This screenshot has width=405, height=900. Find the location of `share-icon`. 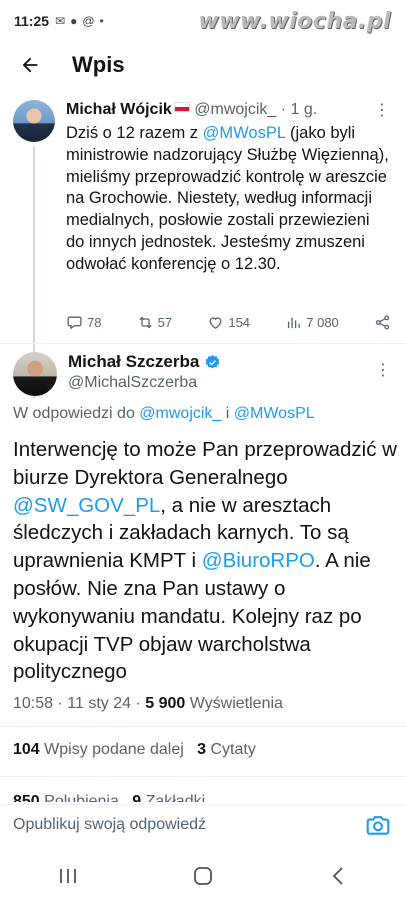

share-icon is located at coordinates (382, 322).